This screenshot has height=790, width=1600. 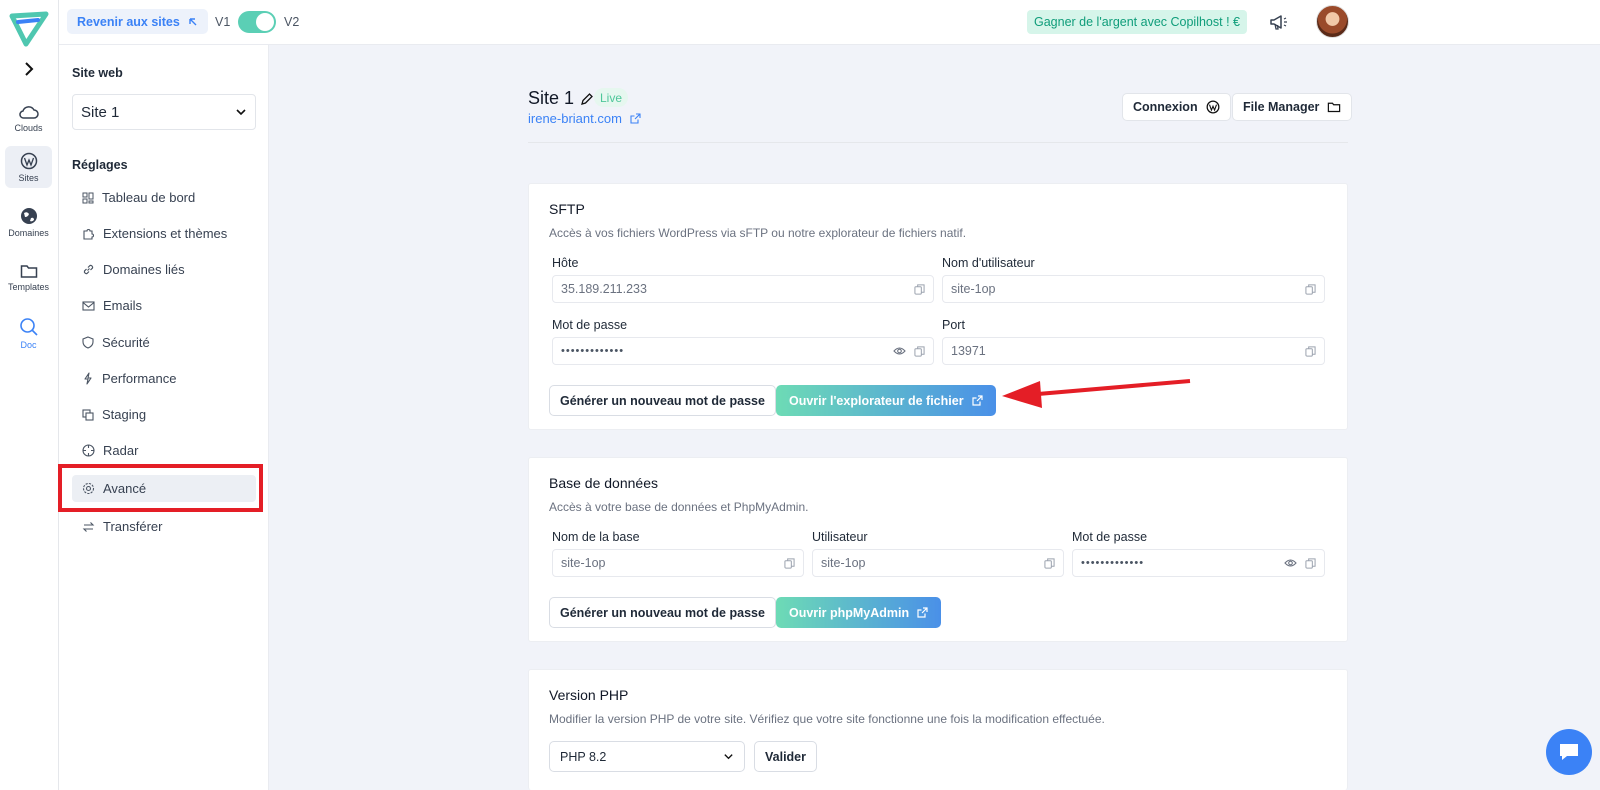 What do you see at coordinates (164, 197) in the screenshot?
I see `sidebar-item-tableau-de-bord: Tableau de bord` at bounding box center [164, 197].